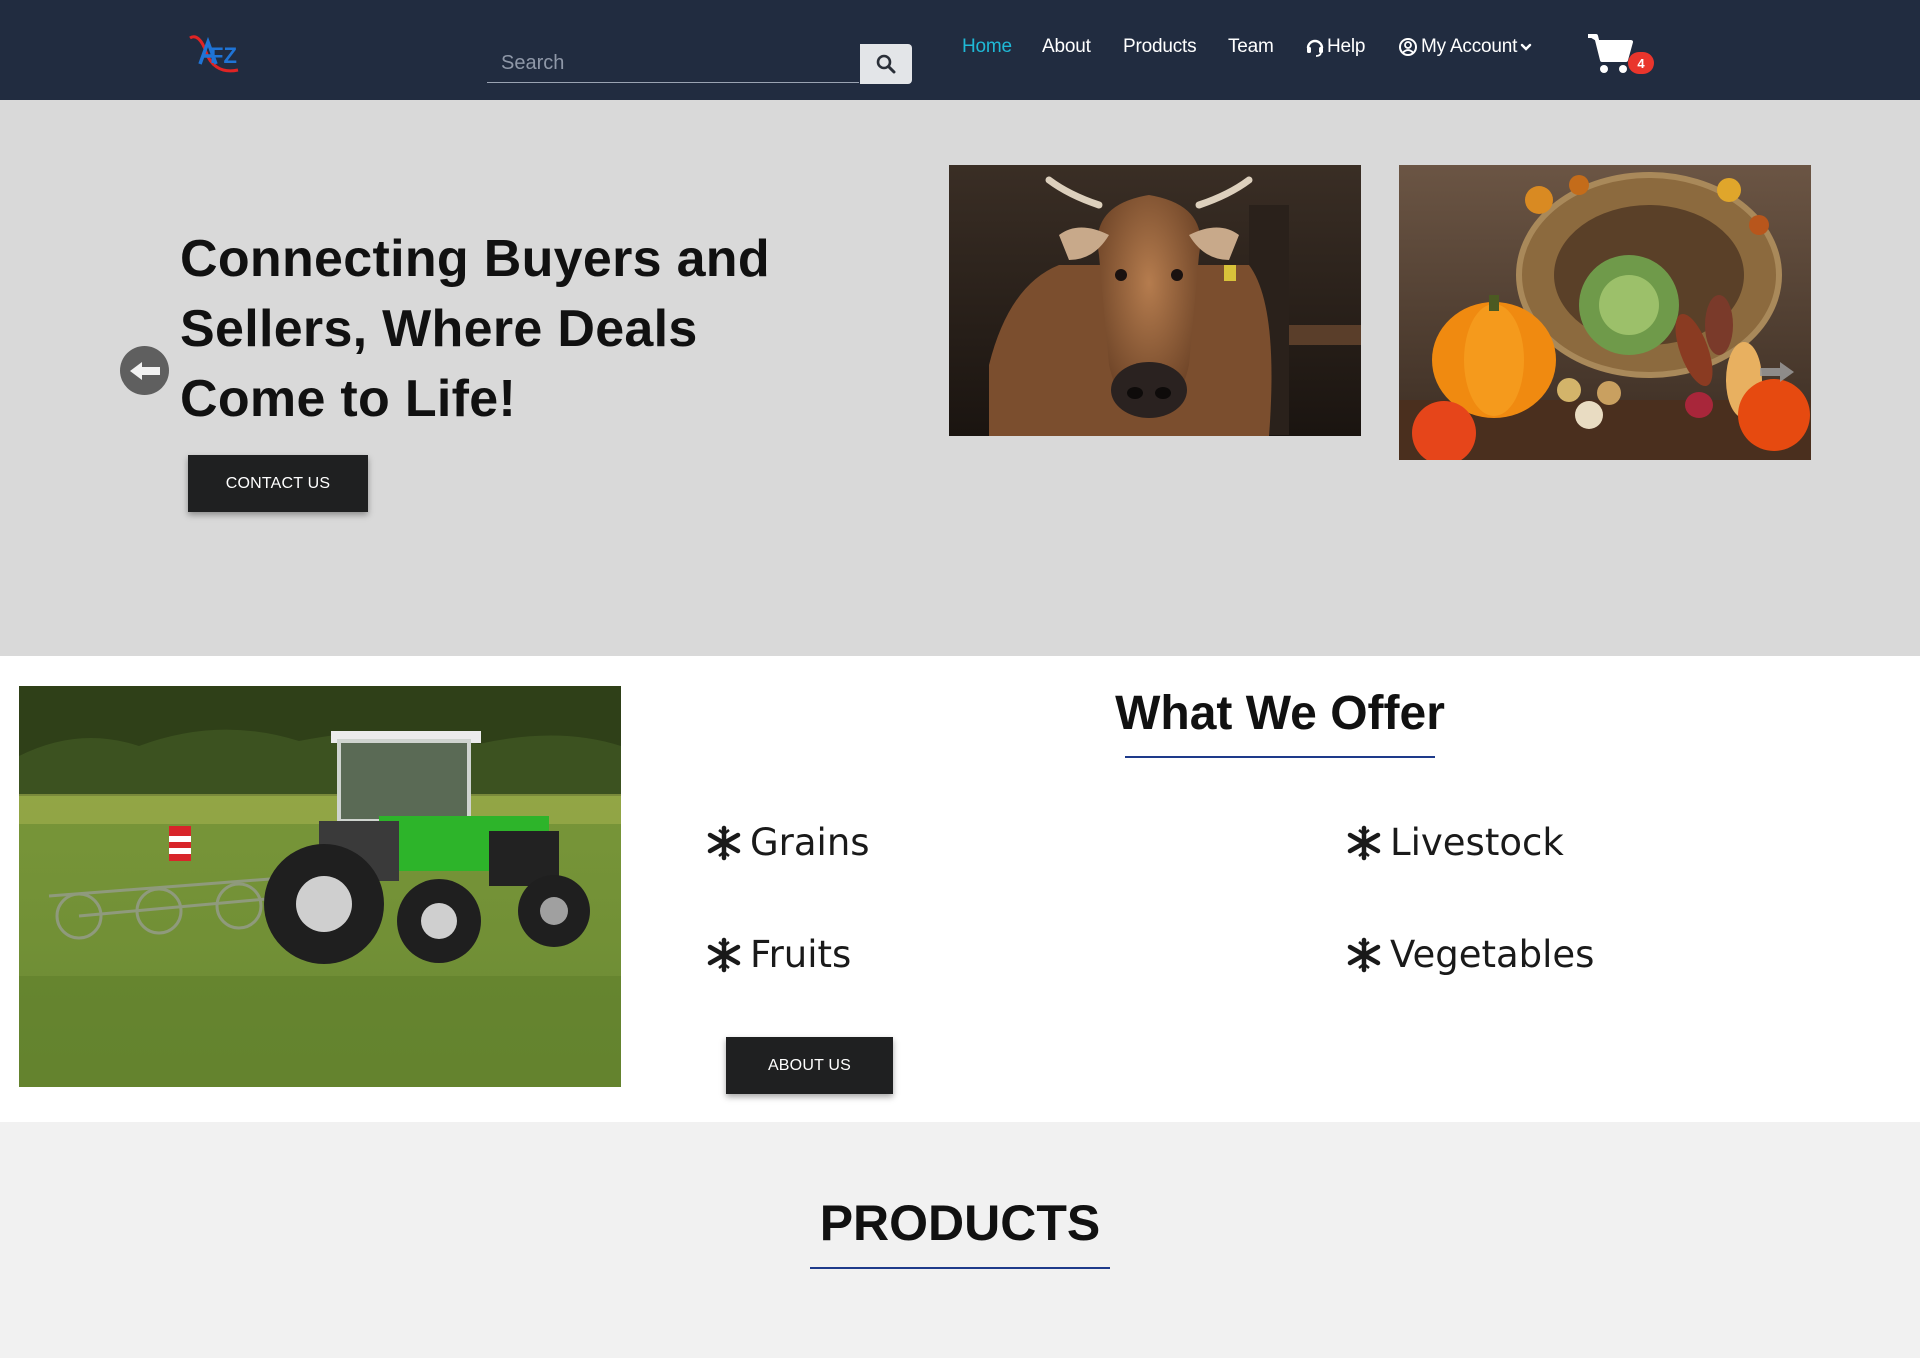 The width and height of the screenshot is (1920, 1358). I want to click on offer-item-fruits: Fruits, so click(778, 954).